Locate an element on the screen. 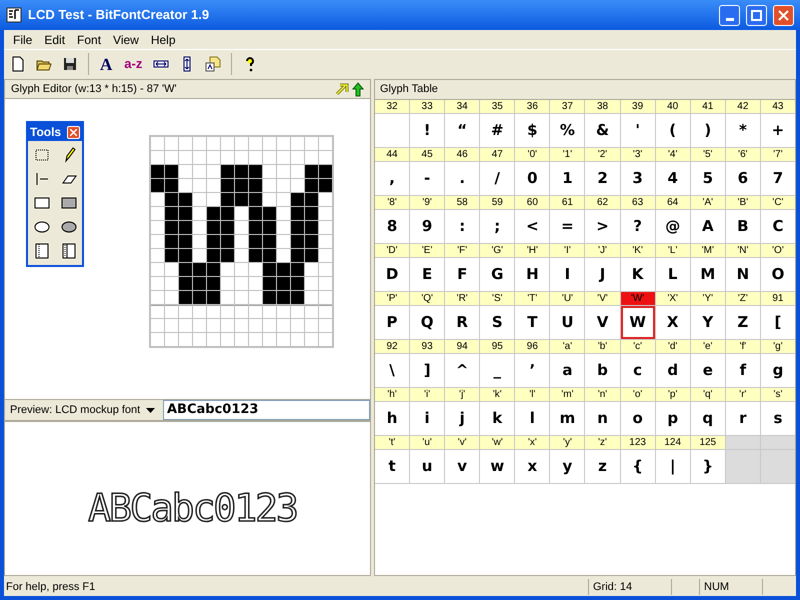 This screenshot has height=600, width=800. glyph-cell: S is located at coordinates (497, 322).